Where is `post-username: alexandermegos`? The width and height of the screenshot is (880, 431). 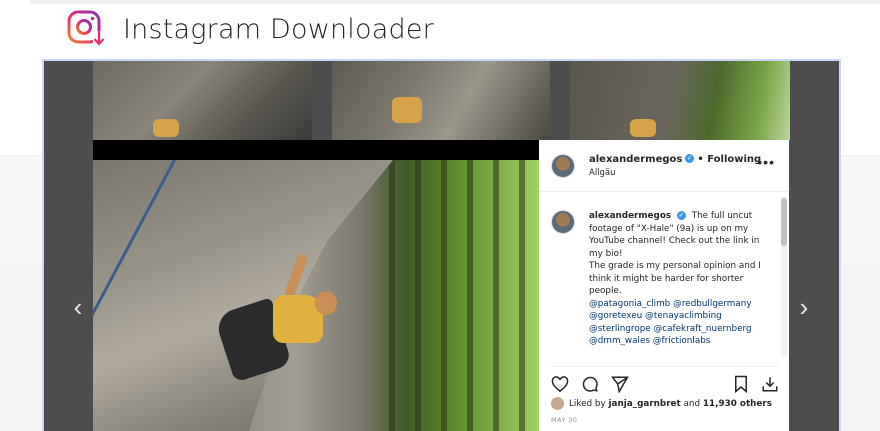
post-username: alexandermegos is located at coordinates (635, 159).